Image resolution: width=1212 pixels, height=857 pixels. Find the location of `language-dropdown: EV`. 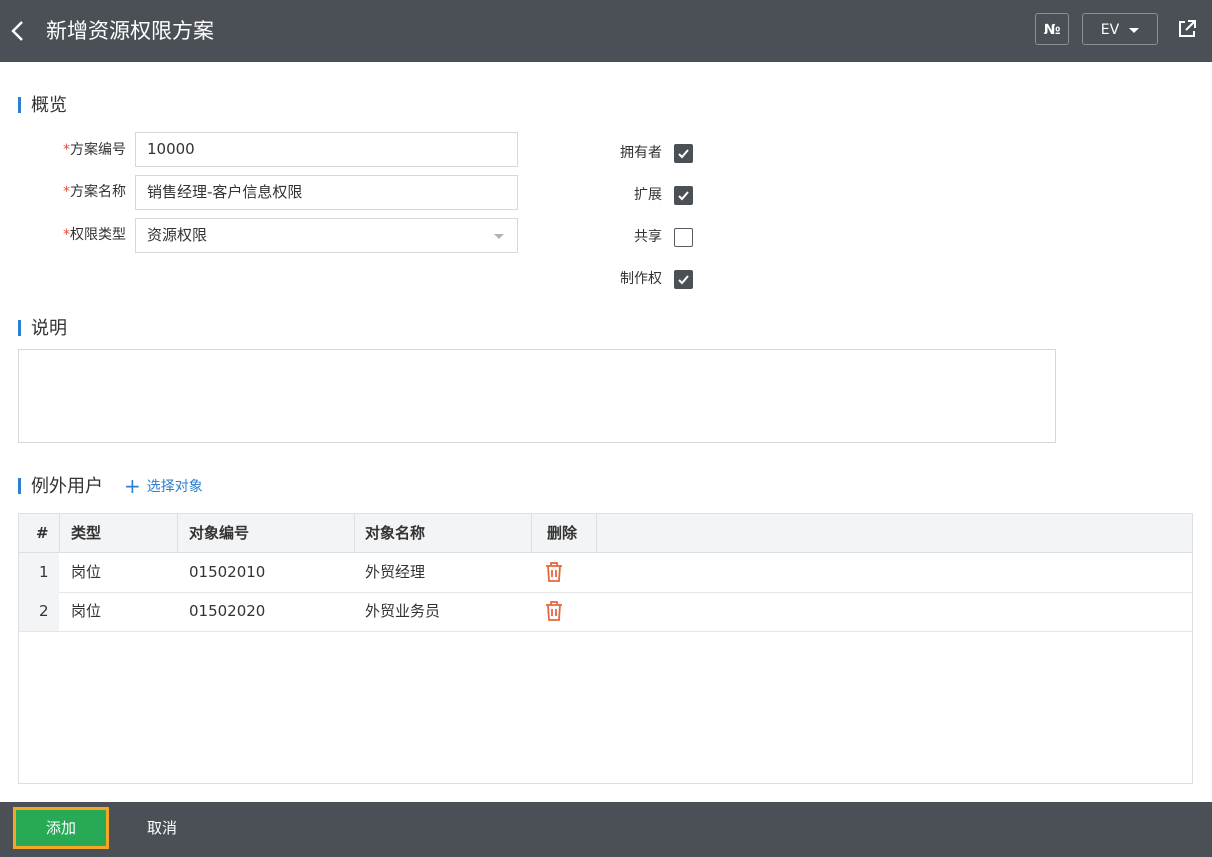

language-dropdown: EV is located at coordinates (1120, 29).